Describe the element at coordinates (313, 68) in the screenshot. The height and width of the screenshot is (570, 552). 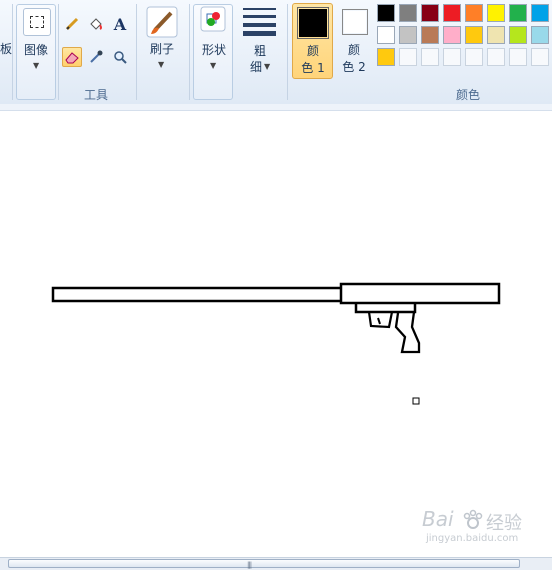
I see `color1-label-line2: 色 1` at that location.